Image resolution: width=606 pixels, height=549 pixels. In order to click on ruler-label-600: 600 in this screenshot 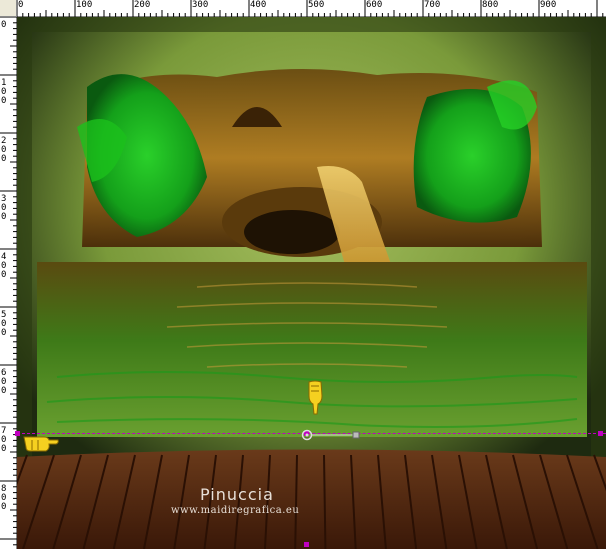, I will do `click(374, 5)`.